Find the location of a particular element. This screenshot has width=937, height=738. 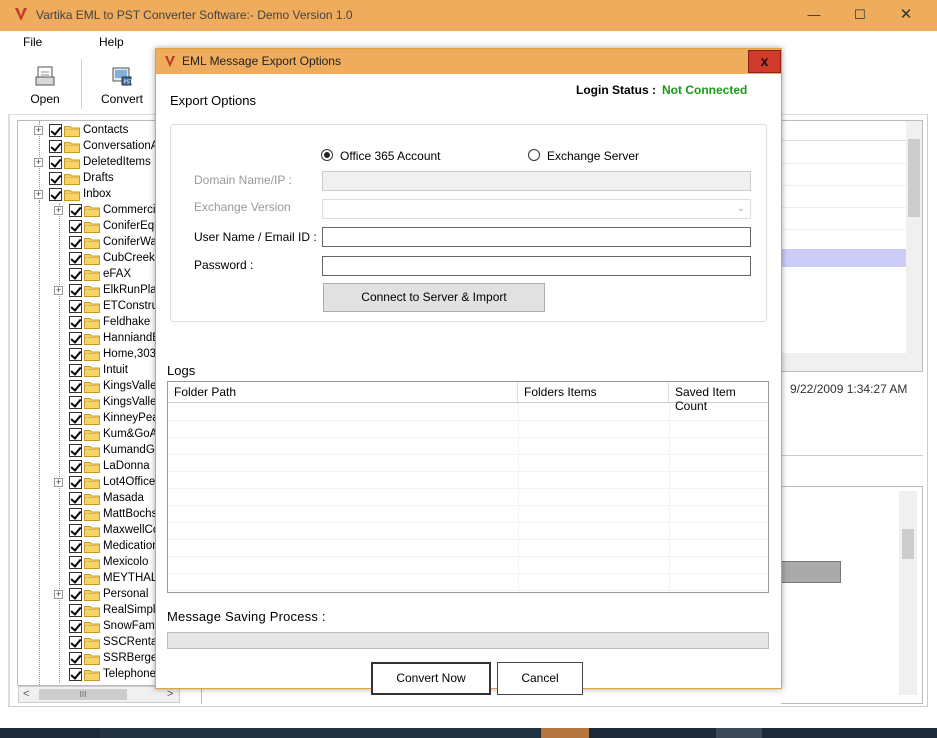

logs-header-folder-path: Folder Path is located at coordinates (343, 392).